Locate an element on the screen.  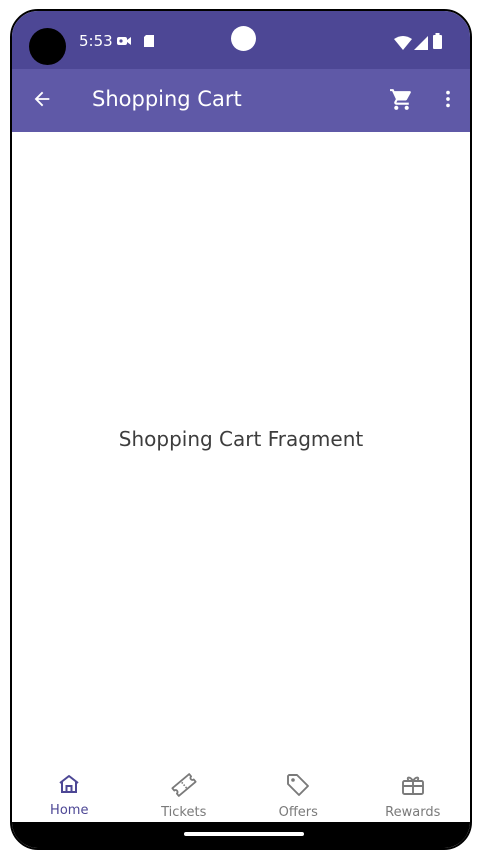
status-bar: 5:53 is located at coordinates (241, 40).